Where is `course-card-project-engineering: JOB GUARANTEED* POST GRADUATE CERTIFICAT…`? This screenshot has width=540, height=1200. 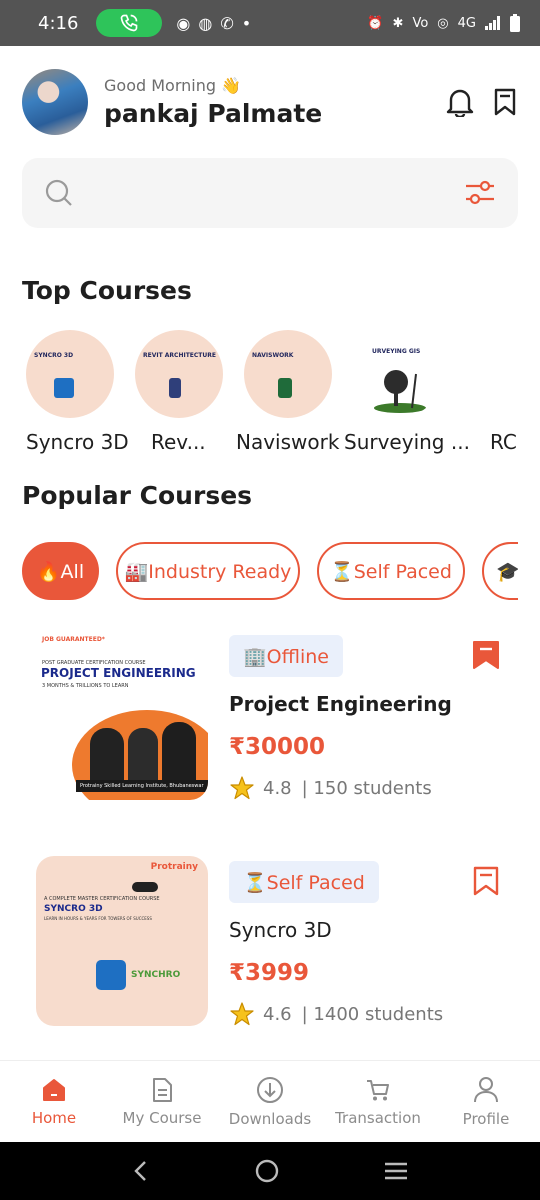 course-card-project-engineering: JOB GUARANTEED* POST GRADUATE CERTIFICAT… is located at coordinates (270, 717).